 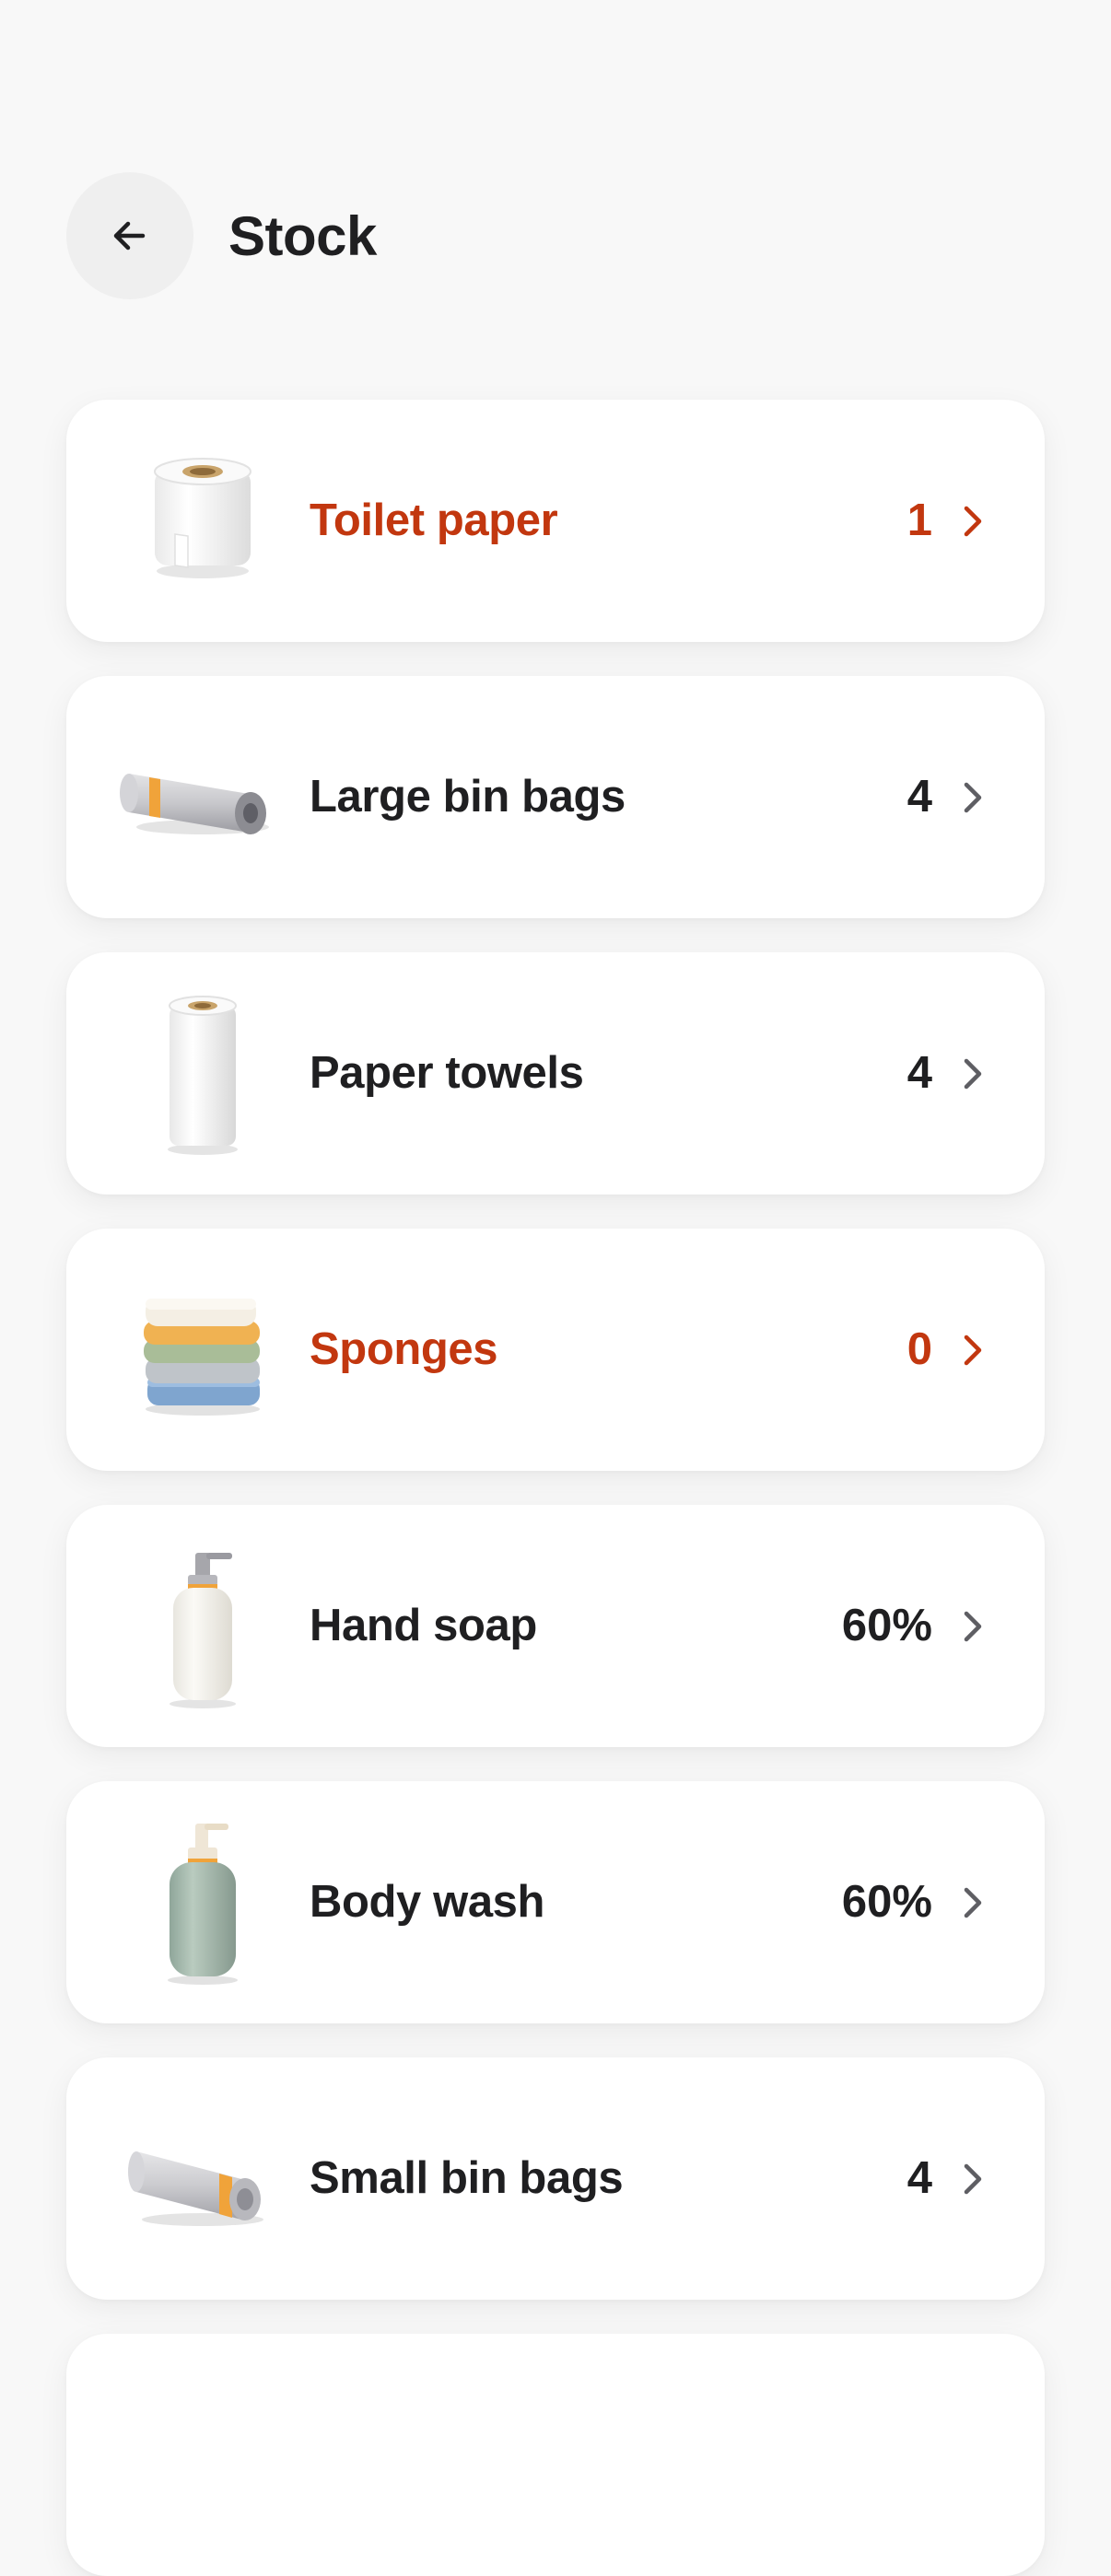 What do you see at coordinates (198, 1625) in the screenshot?
I see `soap-dispenser-icon` at bounding box center [198, 1625].